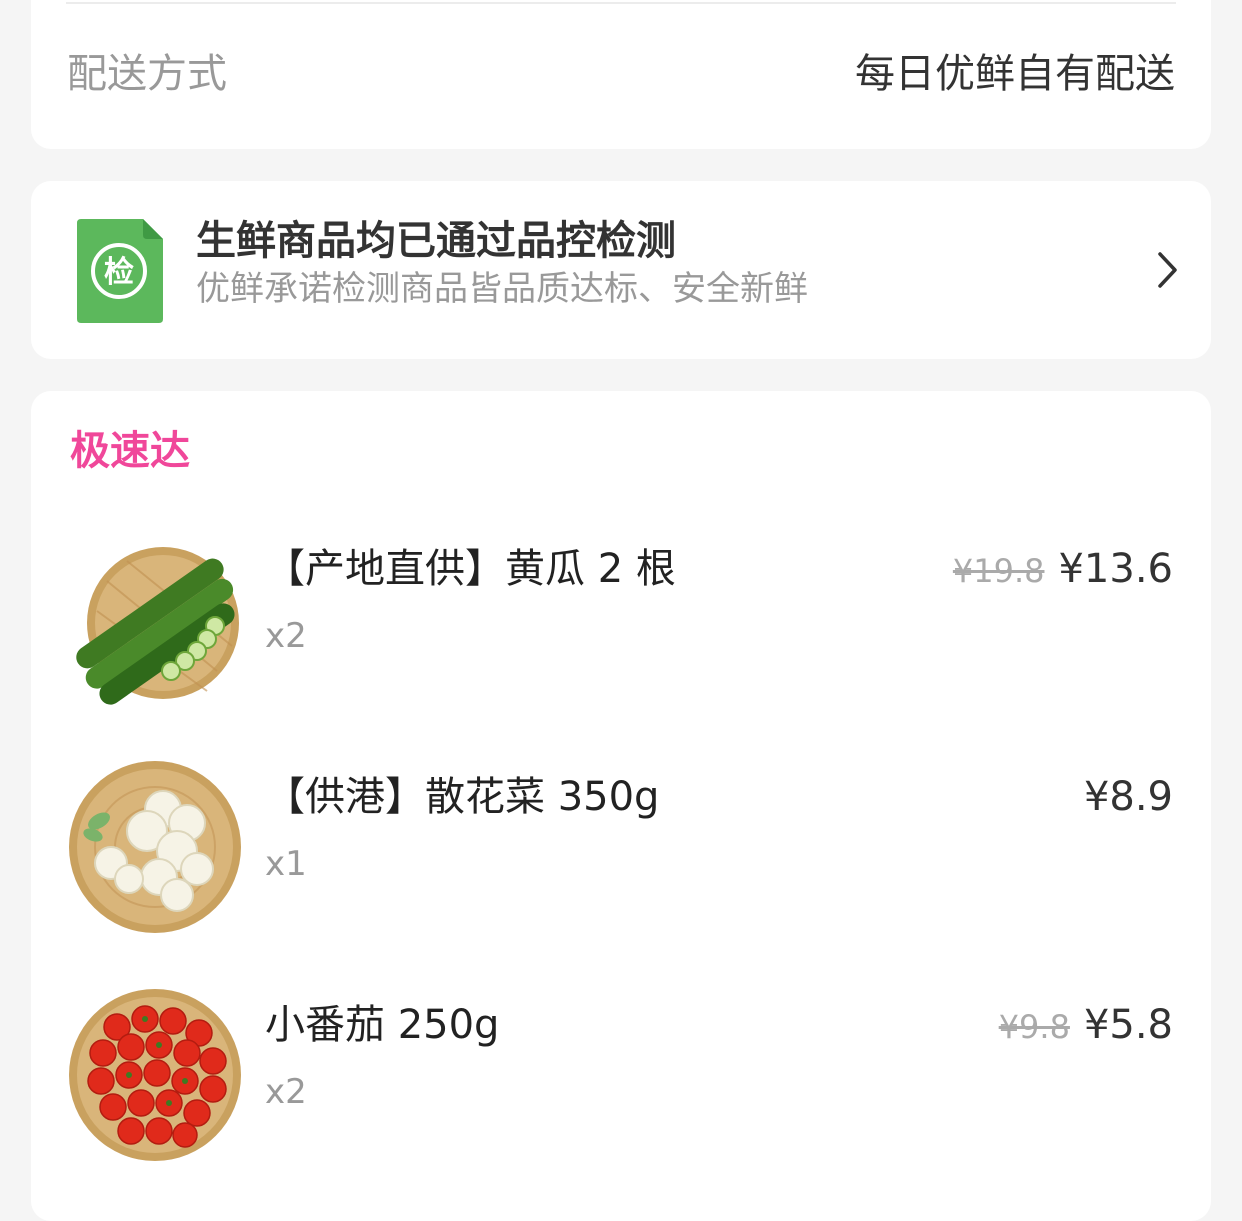  What do you see at coordinates (155, 1075) in the screenshot?
I see `cherry-tomato-image` at bounding box center [155, 1075].